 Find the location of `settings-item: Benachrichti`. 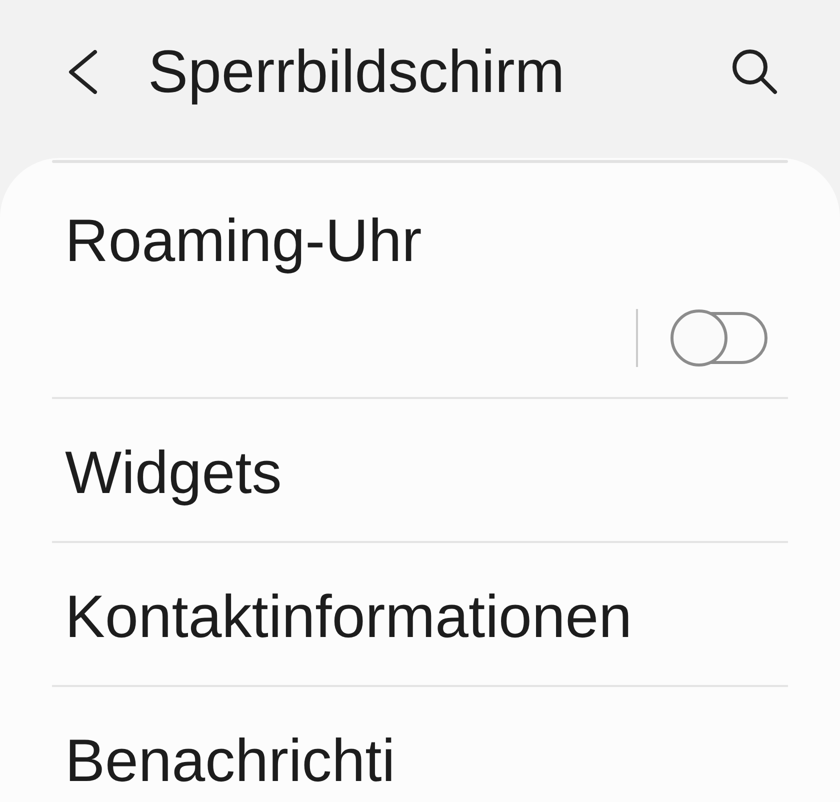

settings-item: Benachrichti is located at coordinates (230, 761).